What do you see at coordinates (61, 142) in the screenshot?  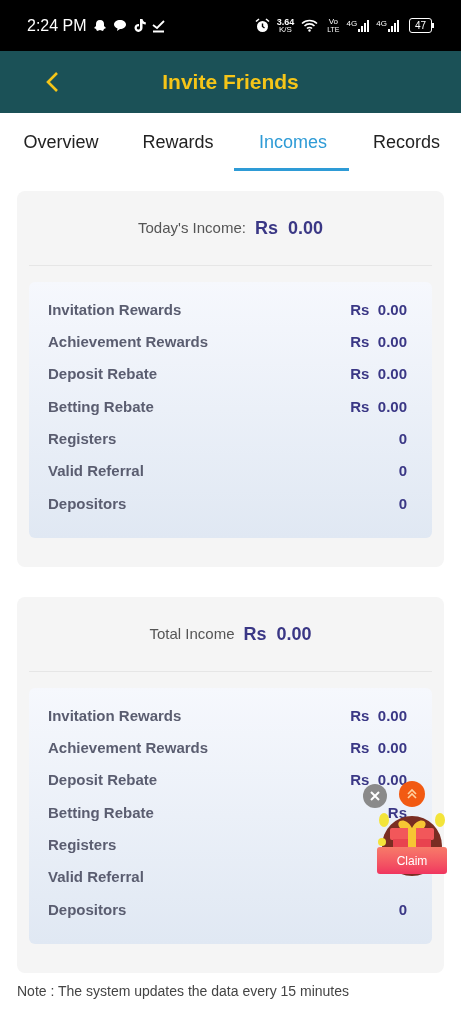 I see `tab: Overview` at bounding box center [61, 142].